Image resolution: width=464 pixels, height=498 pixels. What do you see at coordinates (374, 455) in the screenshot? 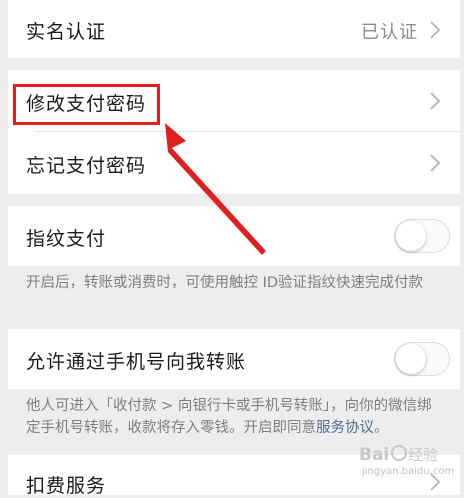
I see `svg-text: Bai` at bounding box center [374, 455].